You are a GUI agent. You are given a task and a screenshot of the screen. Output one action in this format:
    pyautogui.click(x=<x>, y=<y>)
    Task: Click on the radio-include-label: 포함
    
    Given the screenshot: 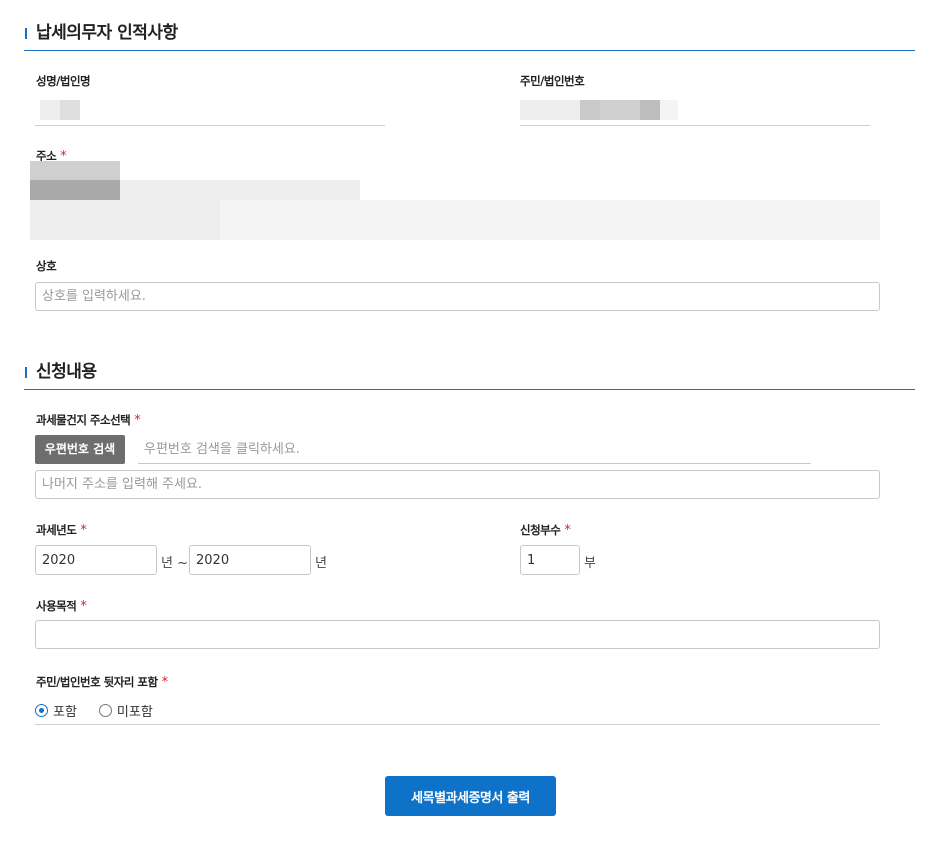 What is the action you would take?
    pyautogui.click(x=65, y=710)
    